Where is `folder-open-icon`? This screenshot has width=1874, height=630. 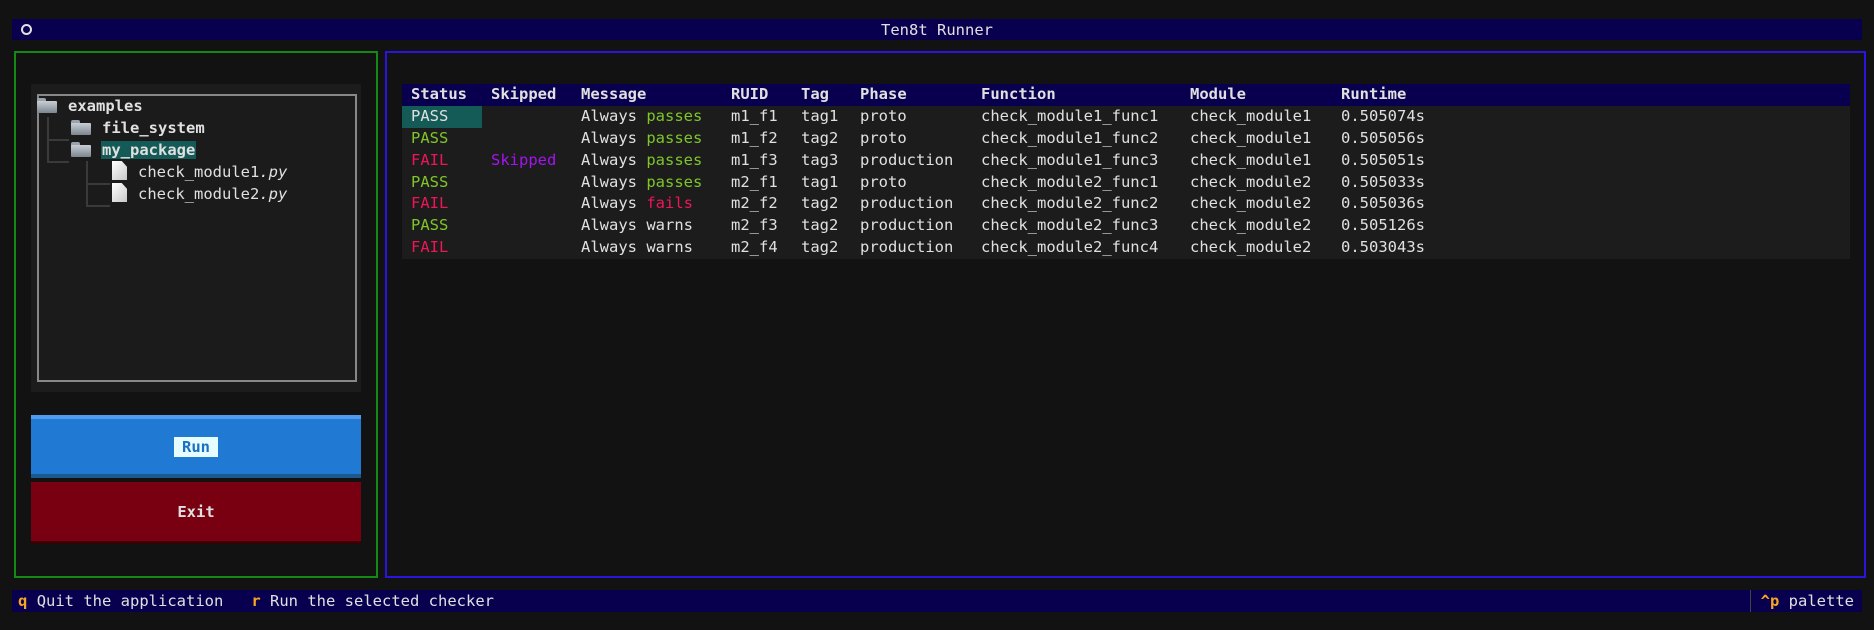
folder-open-icon is located at coordinates (81, 149).